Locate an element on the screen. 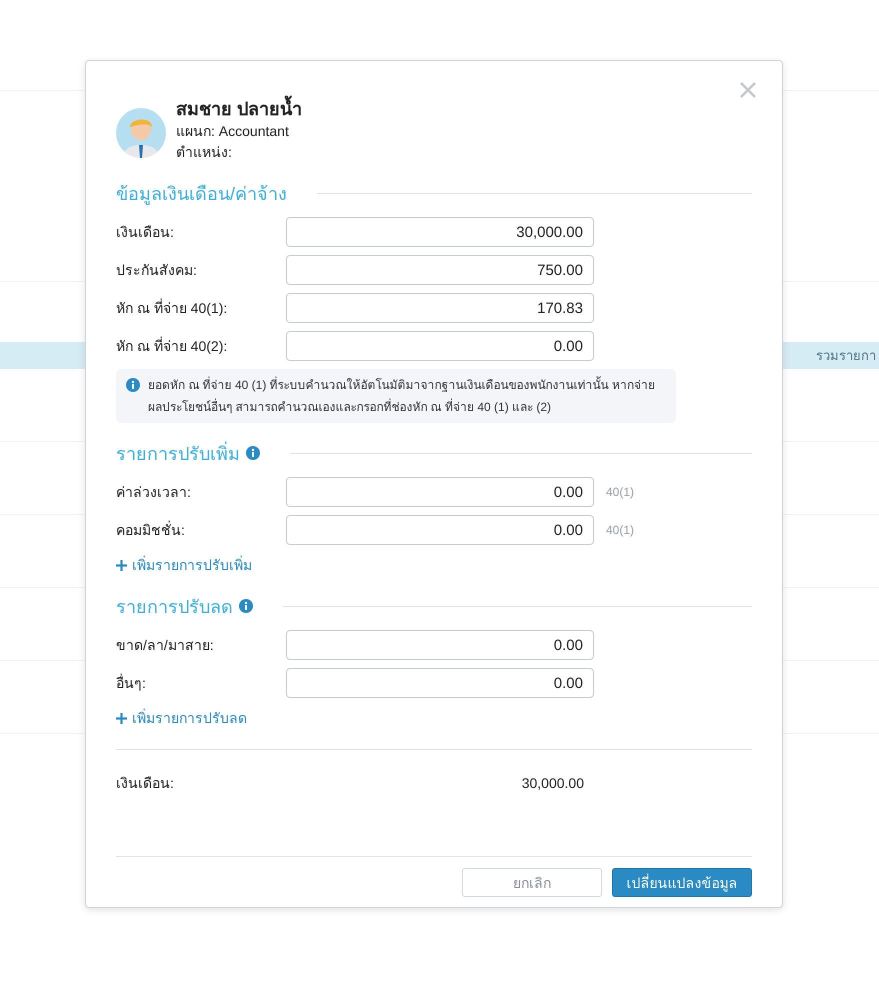 This screenshot has height=989, width=879. field-label: หัก ณ ที่จ่าย 40(2): is located at coordinates (172, 346).